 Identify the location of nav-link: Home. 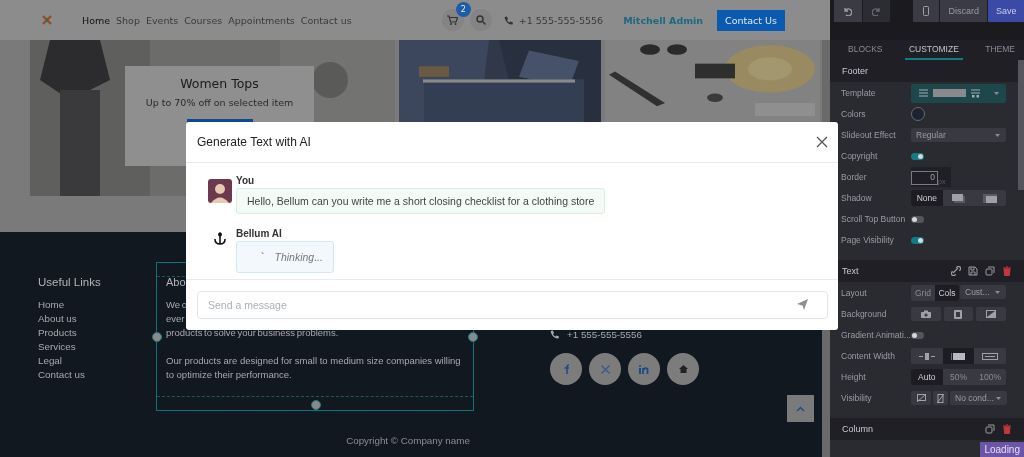
(96, 20).